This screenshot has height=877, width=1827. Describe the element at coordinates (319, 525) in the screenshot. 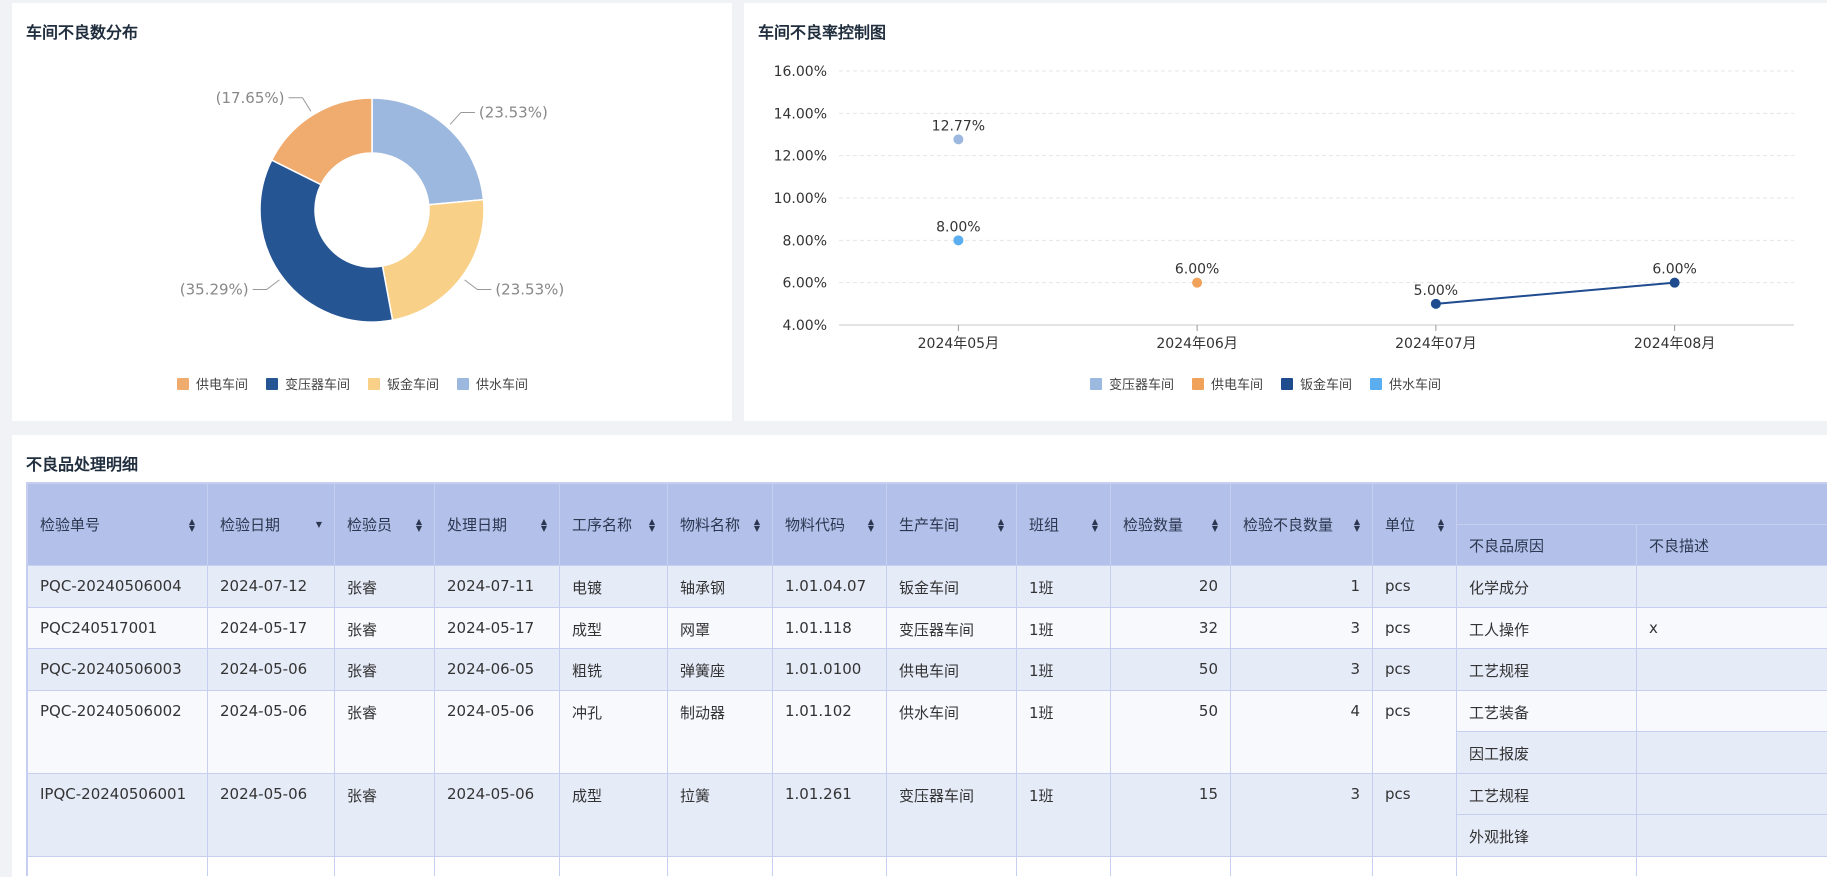

I see `sort-desc-icon: ▼` at that location.